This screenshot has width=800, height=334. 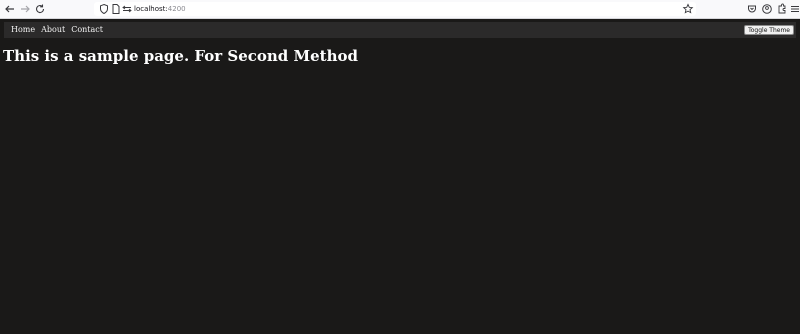 I want to click on pocket-icon, so click(x=752, y=9).